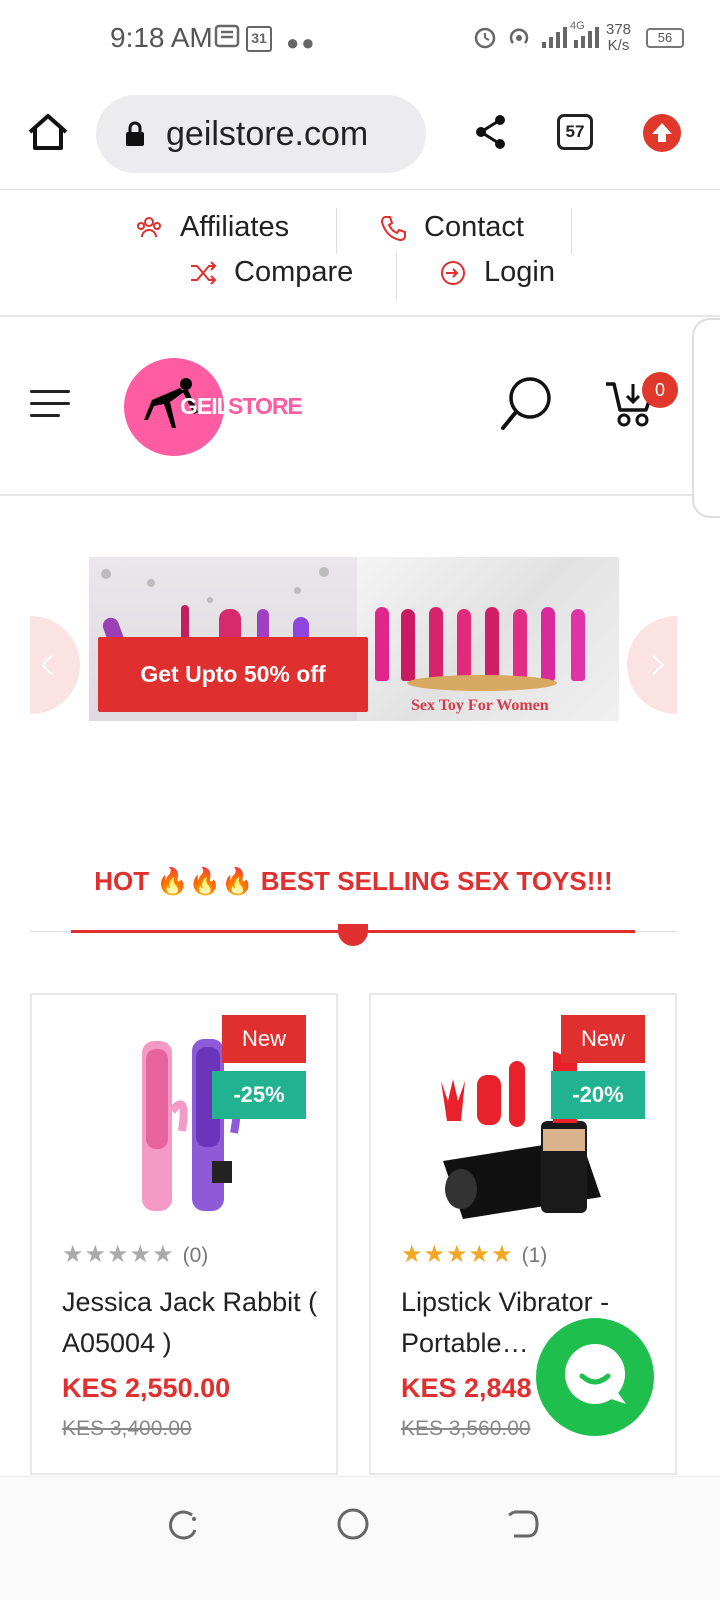 Image resolution: width=720 pixels, height=1600 pixels. Describe the element at coordinates (135, 133) in the screenshot. I see `lock-icon` at that location.